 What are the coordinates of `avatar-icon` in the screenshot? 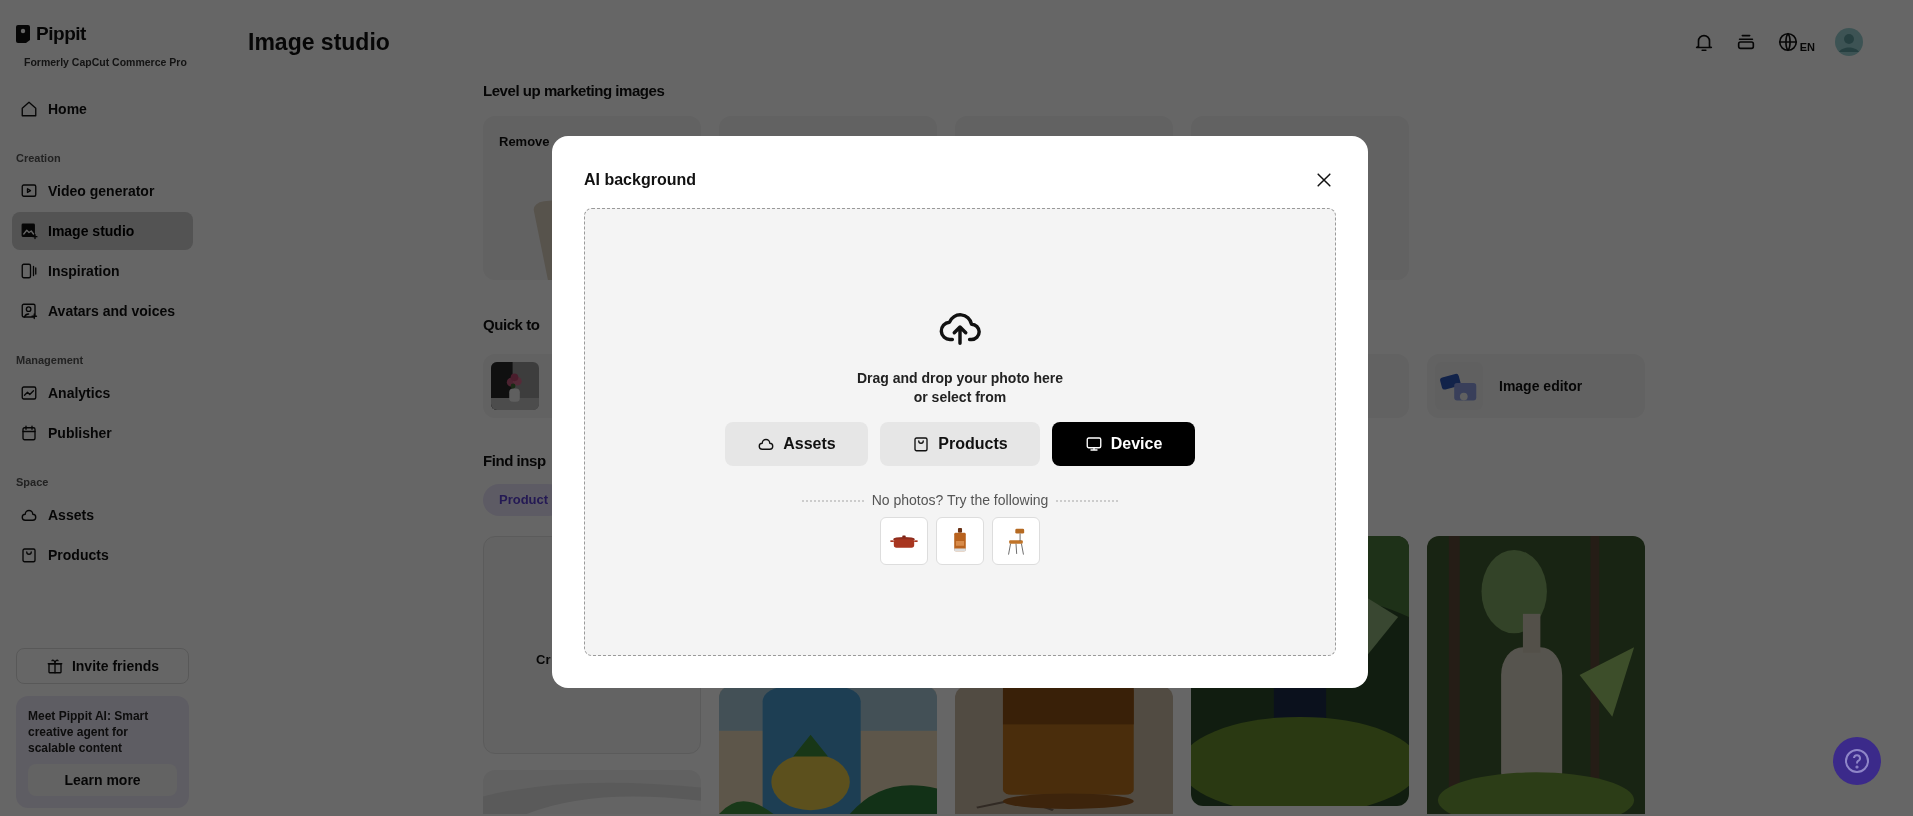 It's located at (29, 311).